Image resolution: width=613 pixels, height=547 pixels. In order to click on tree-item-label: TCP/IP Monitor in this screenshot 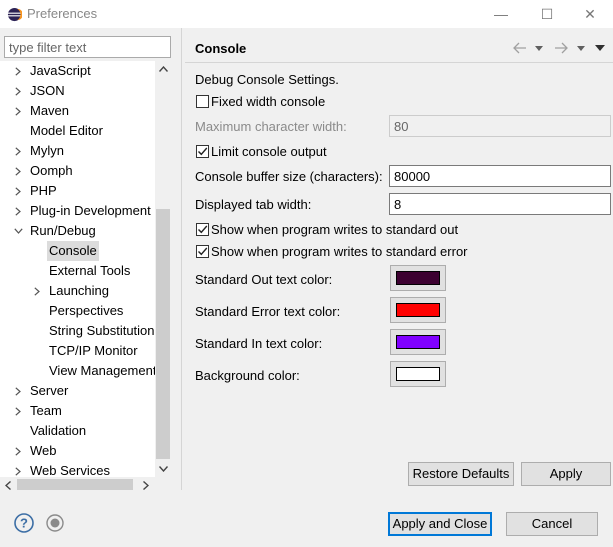, I will do `click(93, 350)`.